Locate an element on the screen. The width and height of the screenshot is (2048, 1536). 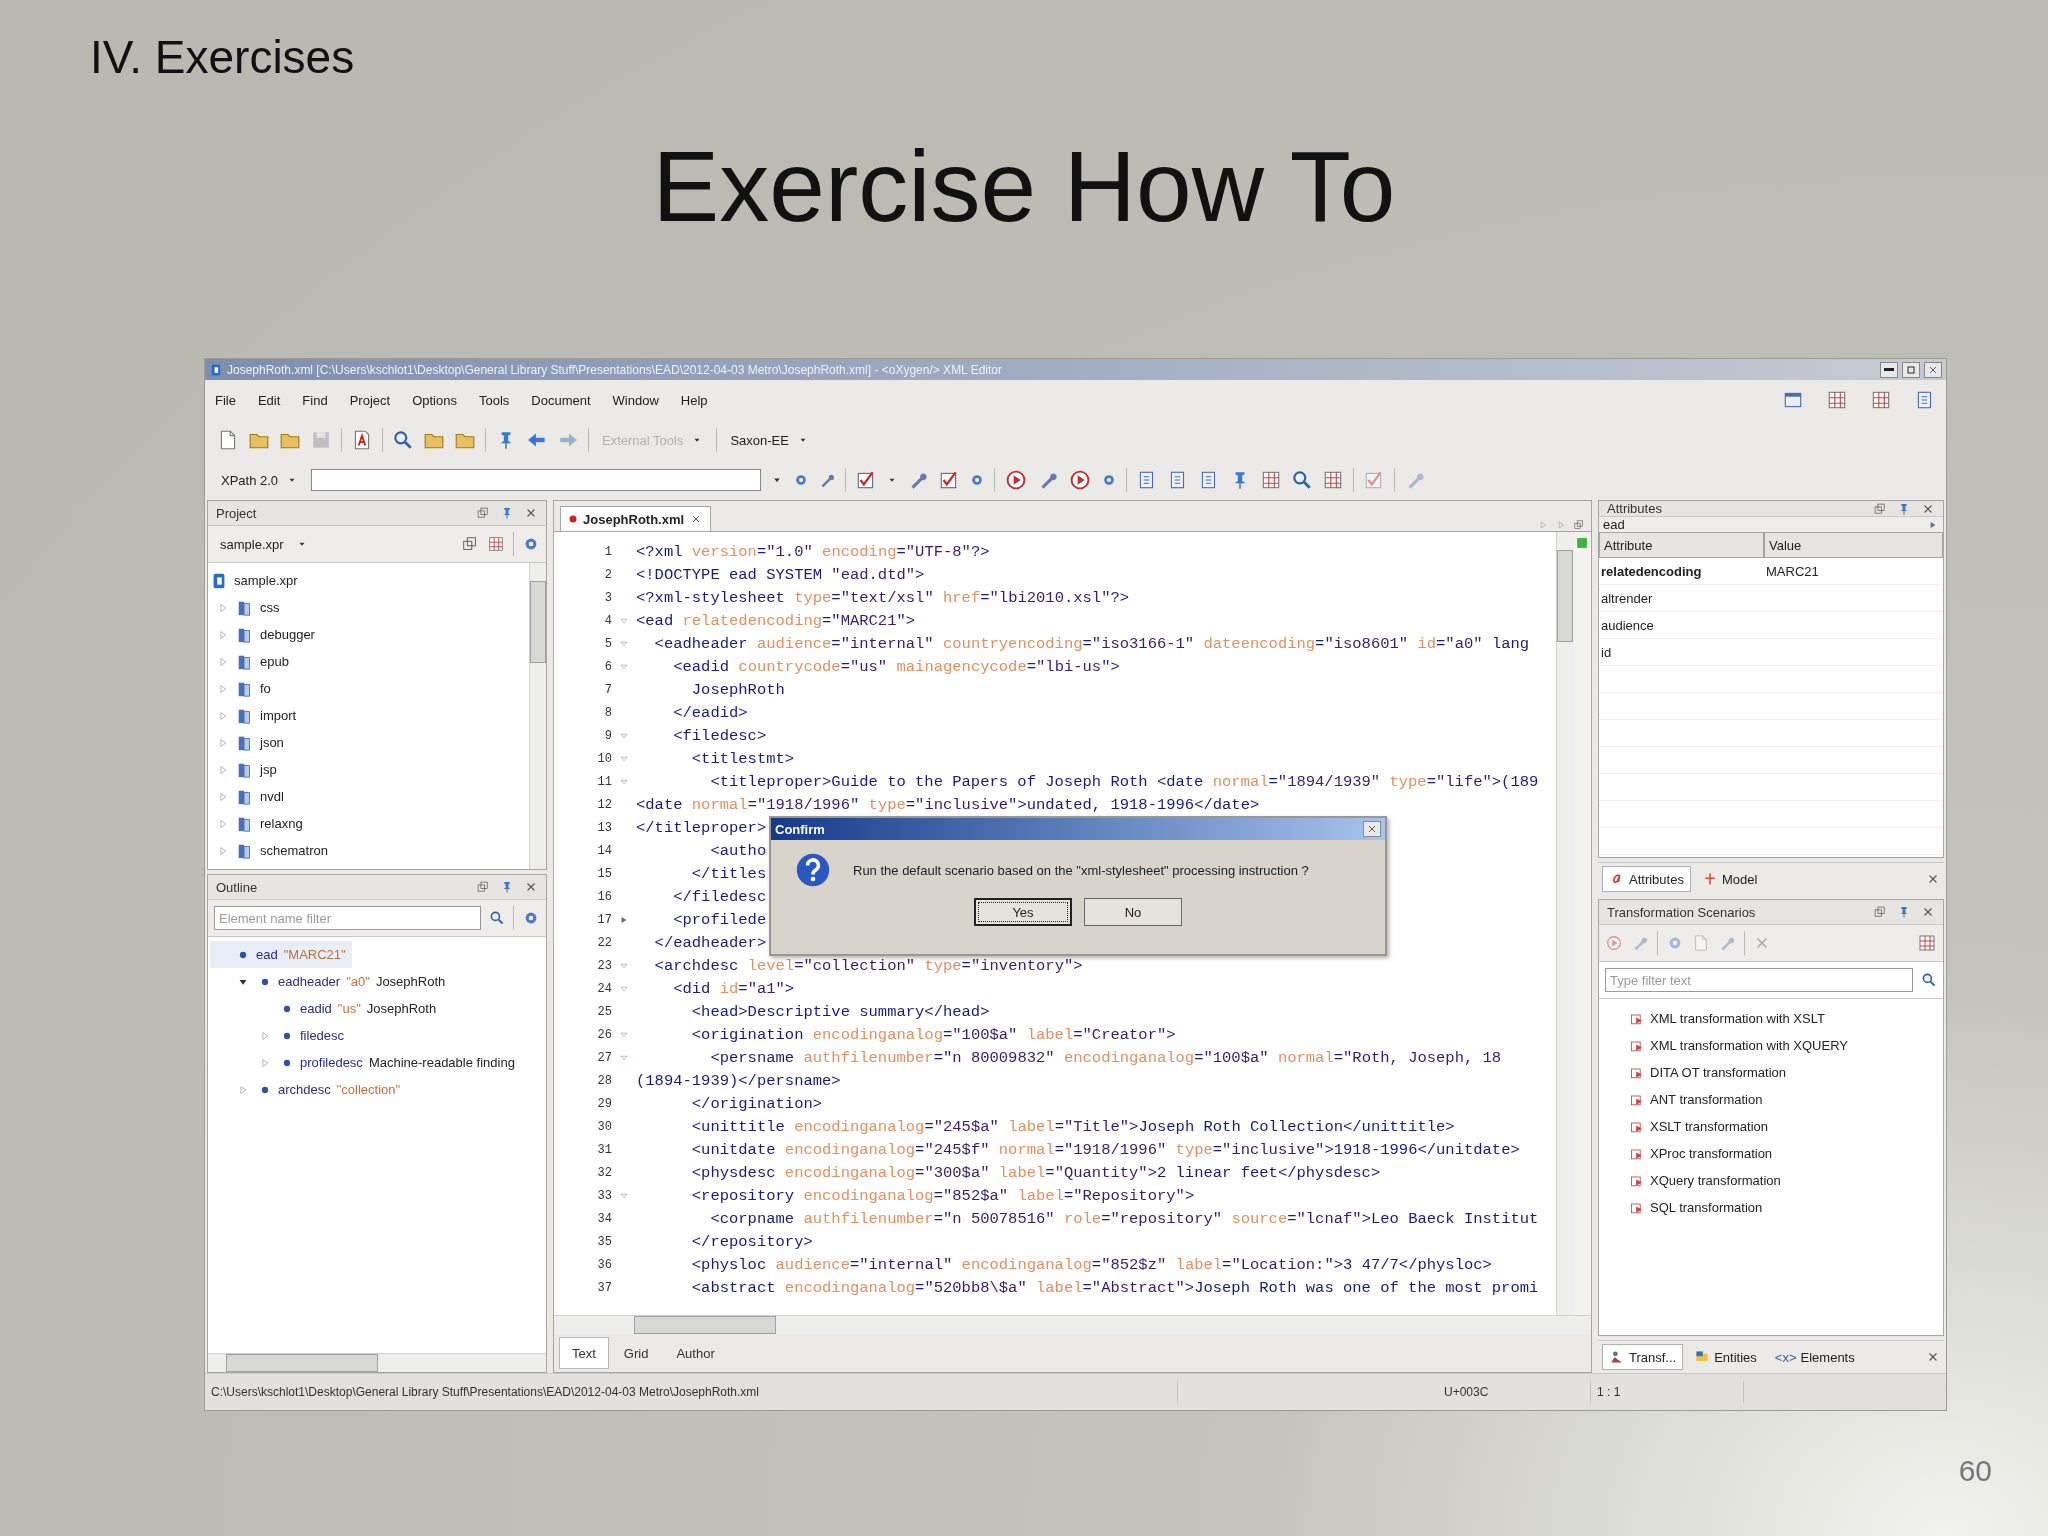
tree-item: import is located at coordinates (278, 715).